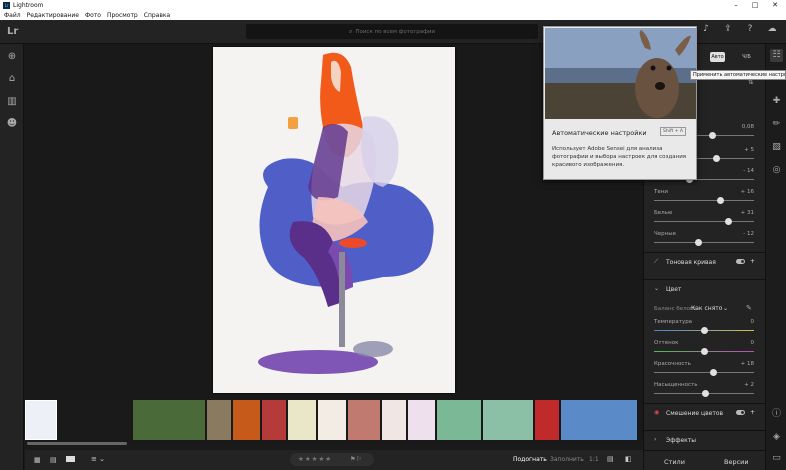 The image size is (786, 470). What do you see at coordinates (628, 459) in the screenshot?
I see `split-view-icon: ◧` at bounding box center [628, 459].